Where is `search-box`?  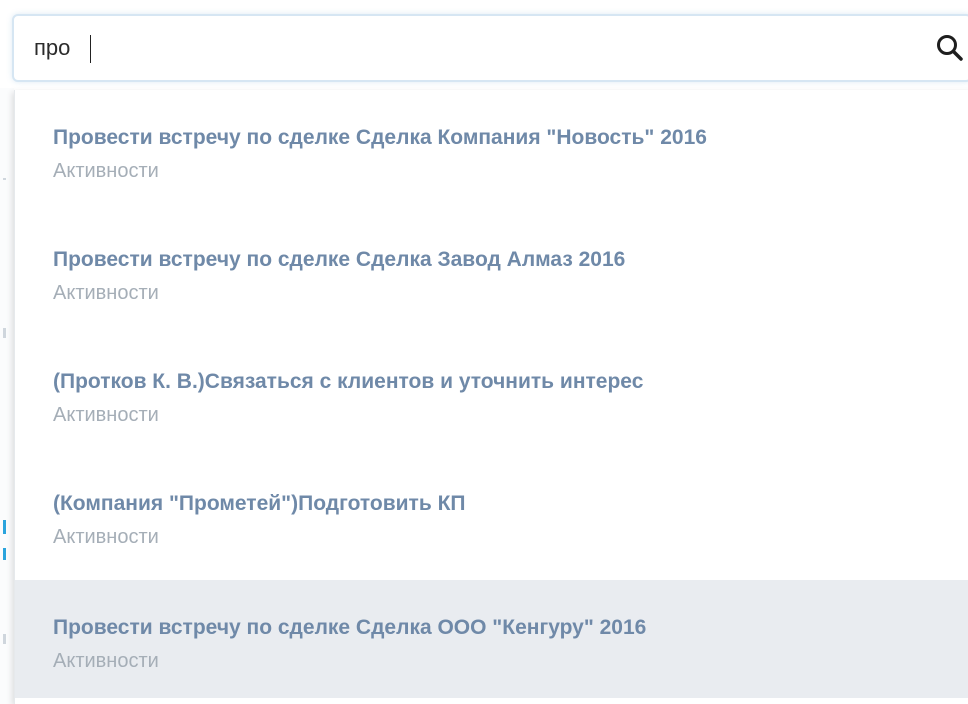 search-box is located at coordinates (490, 48).